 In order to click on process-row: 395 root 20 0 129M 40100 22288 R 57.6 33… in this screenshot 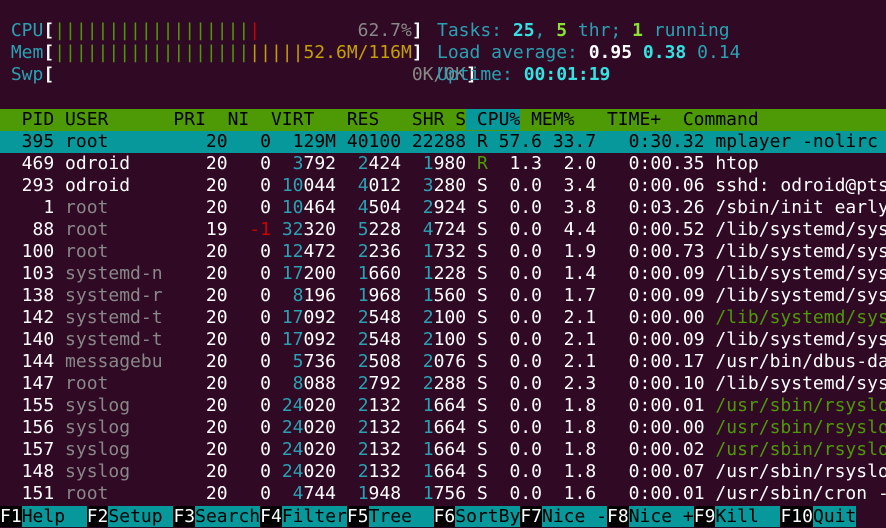, I will do `click(443, 142)`.